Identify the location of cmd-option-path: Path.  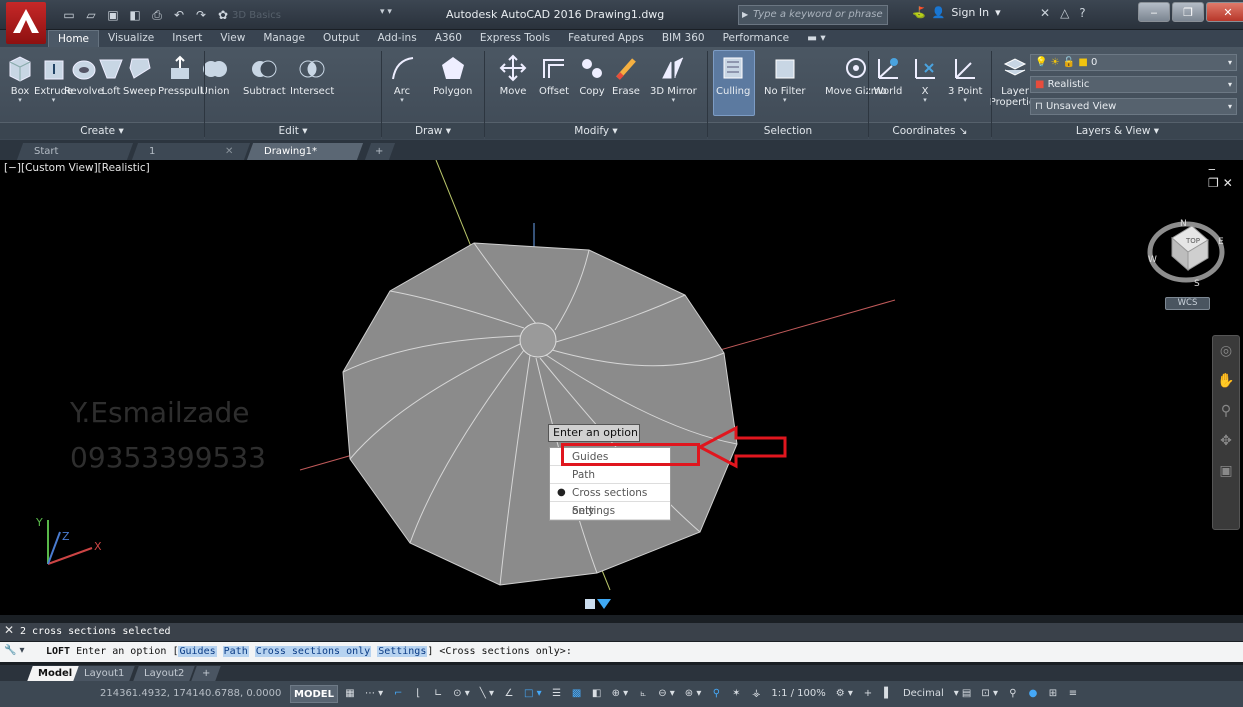
(235, 651).